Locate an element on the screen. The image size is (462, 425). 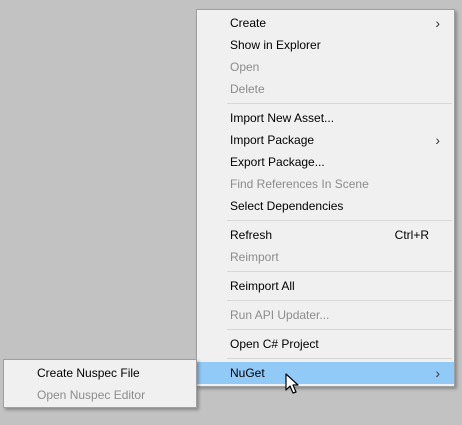
shortcut-label: Ctrl+R is located at coordinates (411, 235).